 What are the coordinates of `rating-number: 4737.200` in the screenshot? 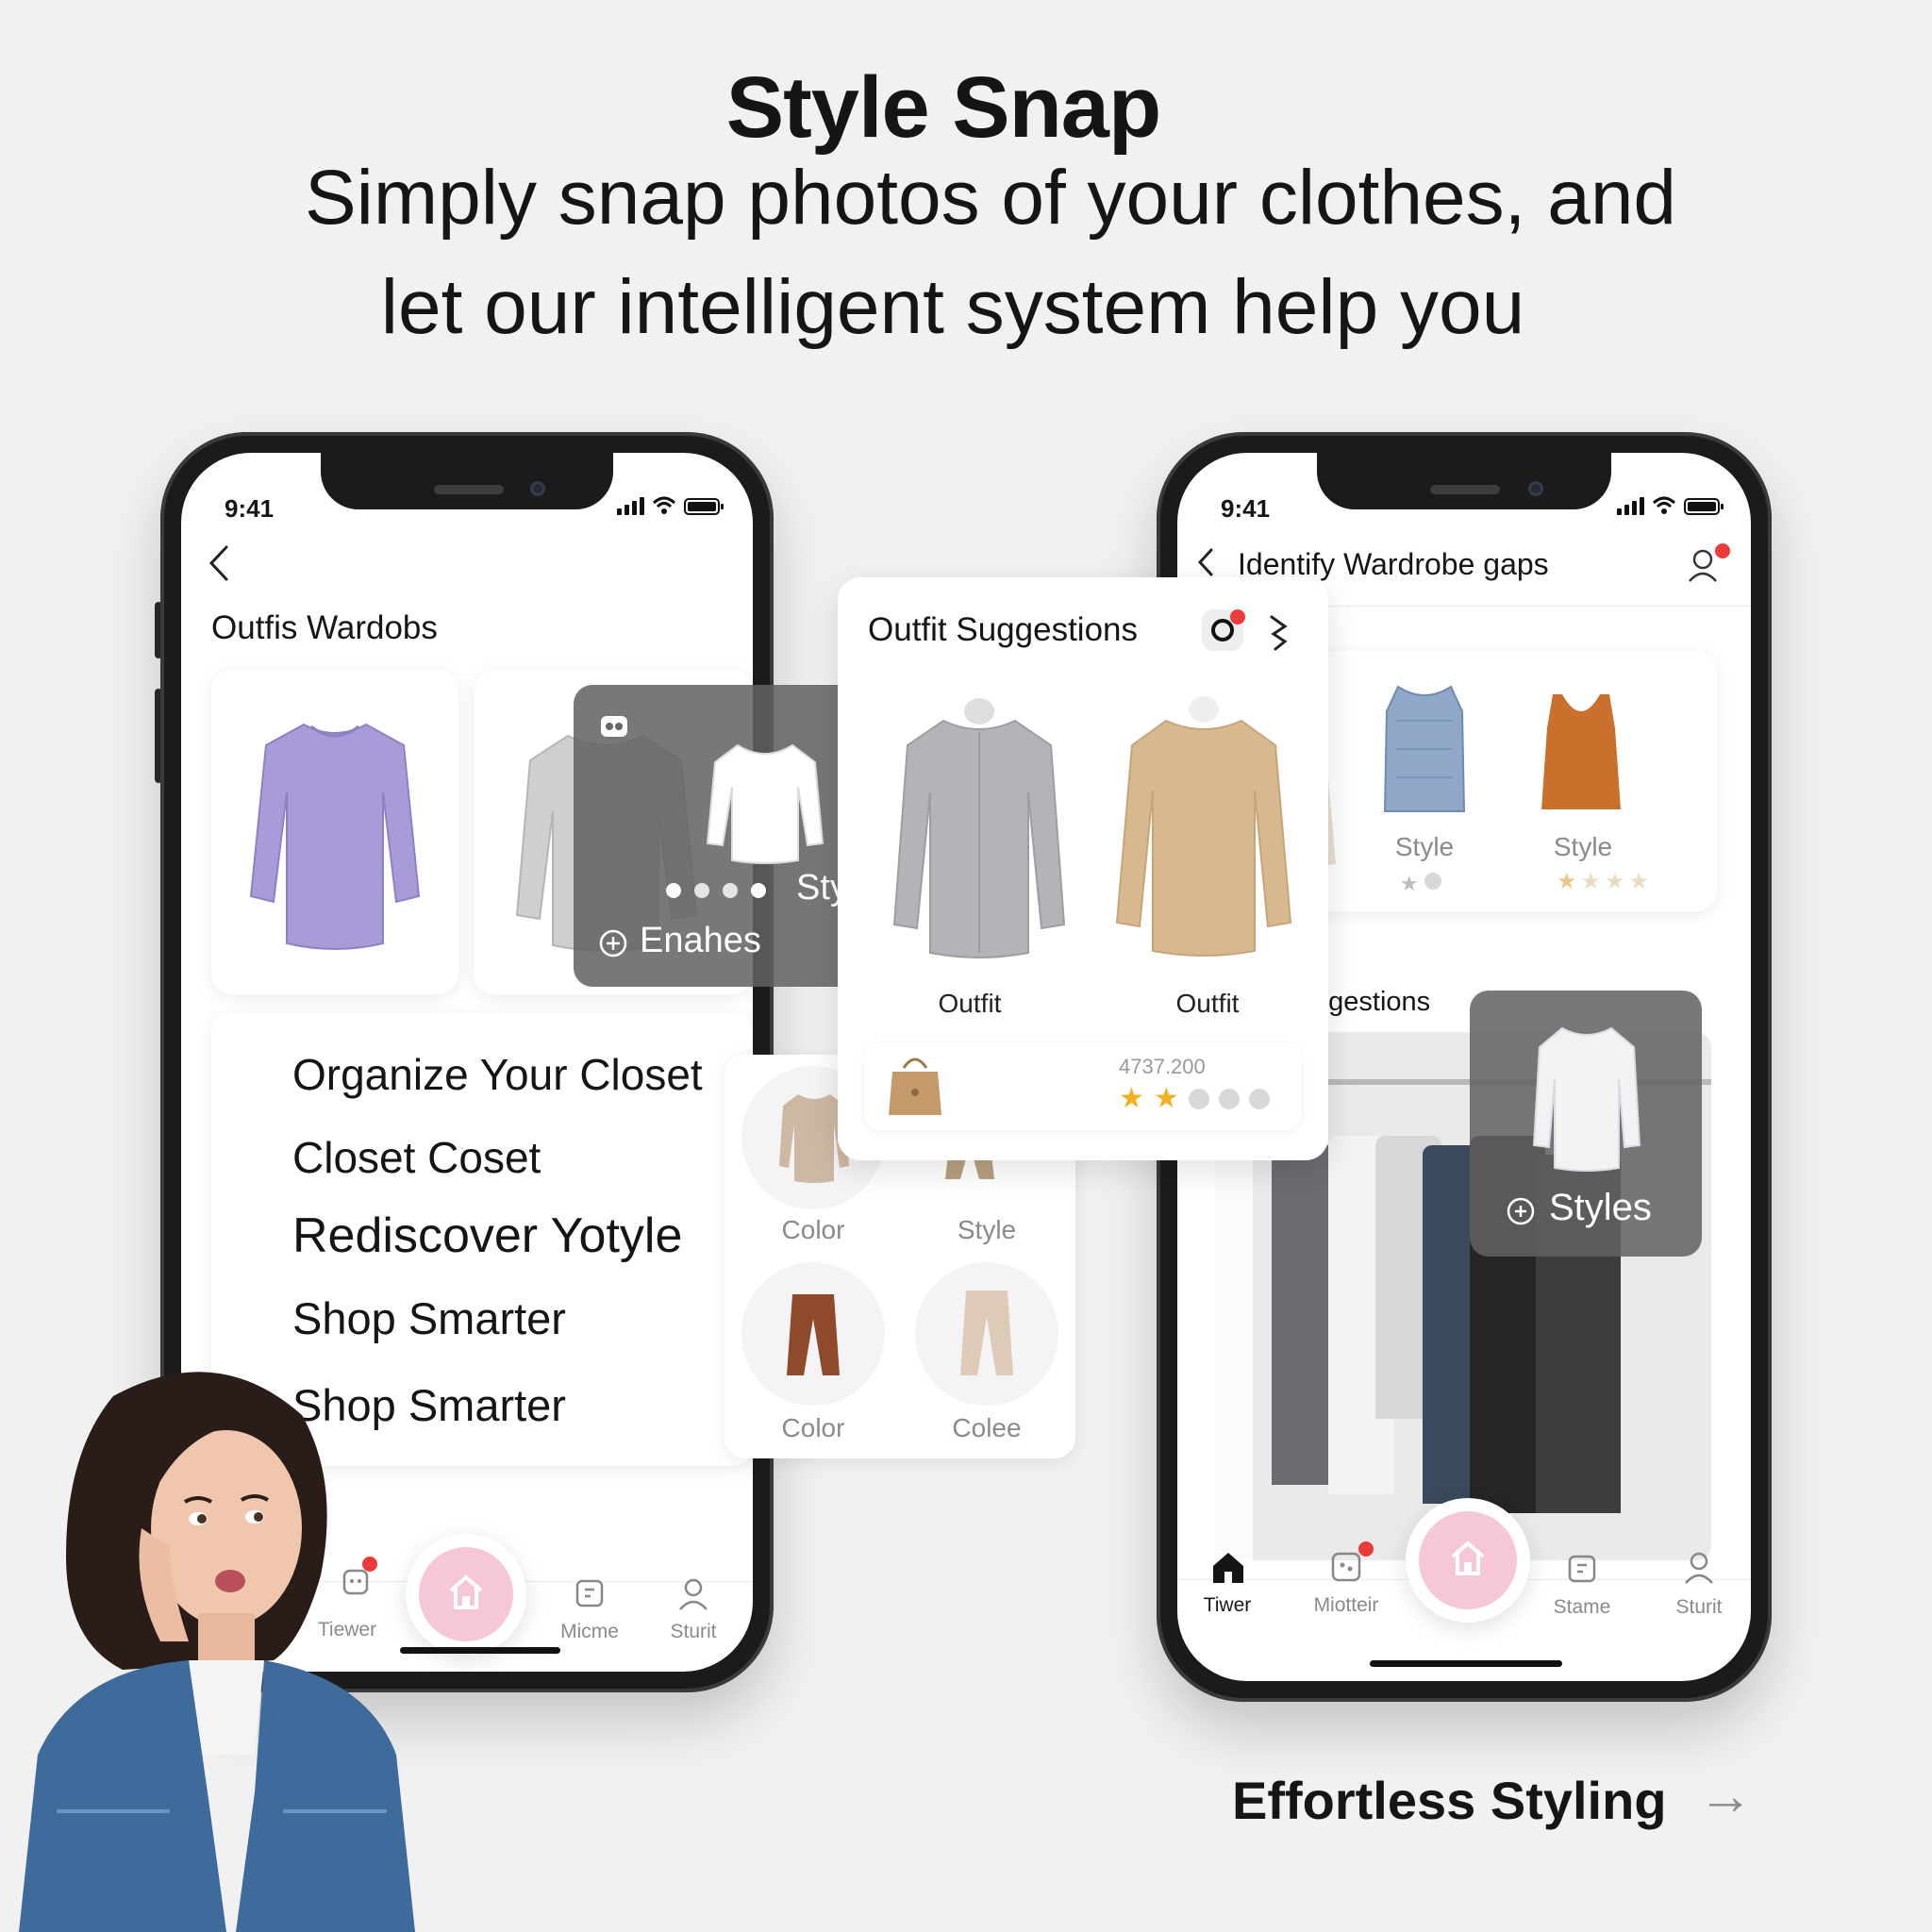 It's located at (1162, 1066).